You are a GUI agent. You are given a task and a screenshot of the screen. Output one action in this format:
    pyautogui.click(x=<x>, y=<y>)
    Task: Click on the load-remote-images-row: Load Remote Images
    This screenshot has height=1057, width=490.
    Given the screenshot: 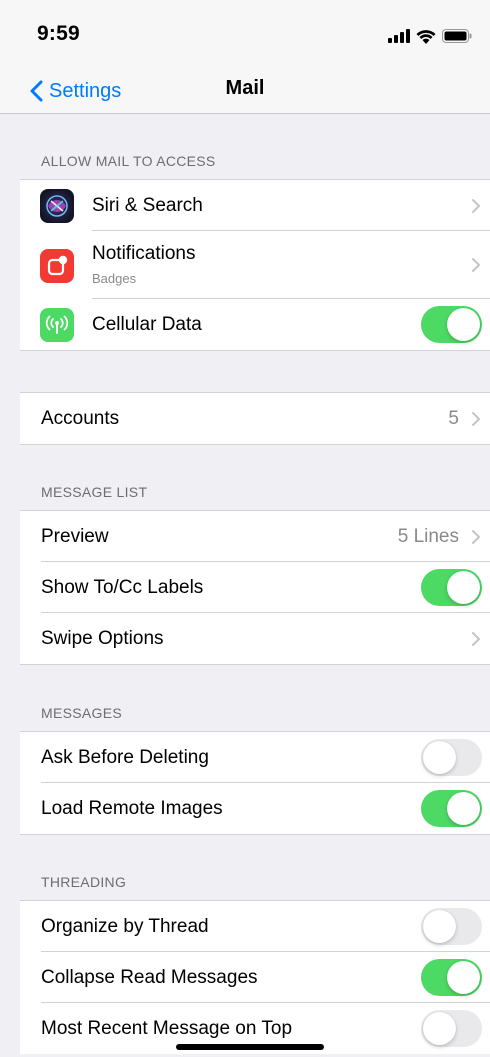 What is the action you would take?
    pyautogui.click(x=255, y=808)
    